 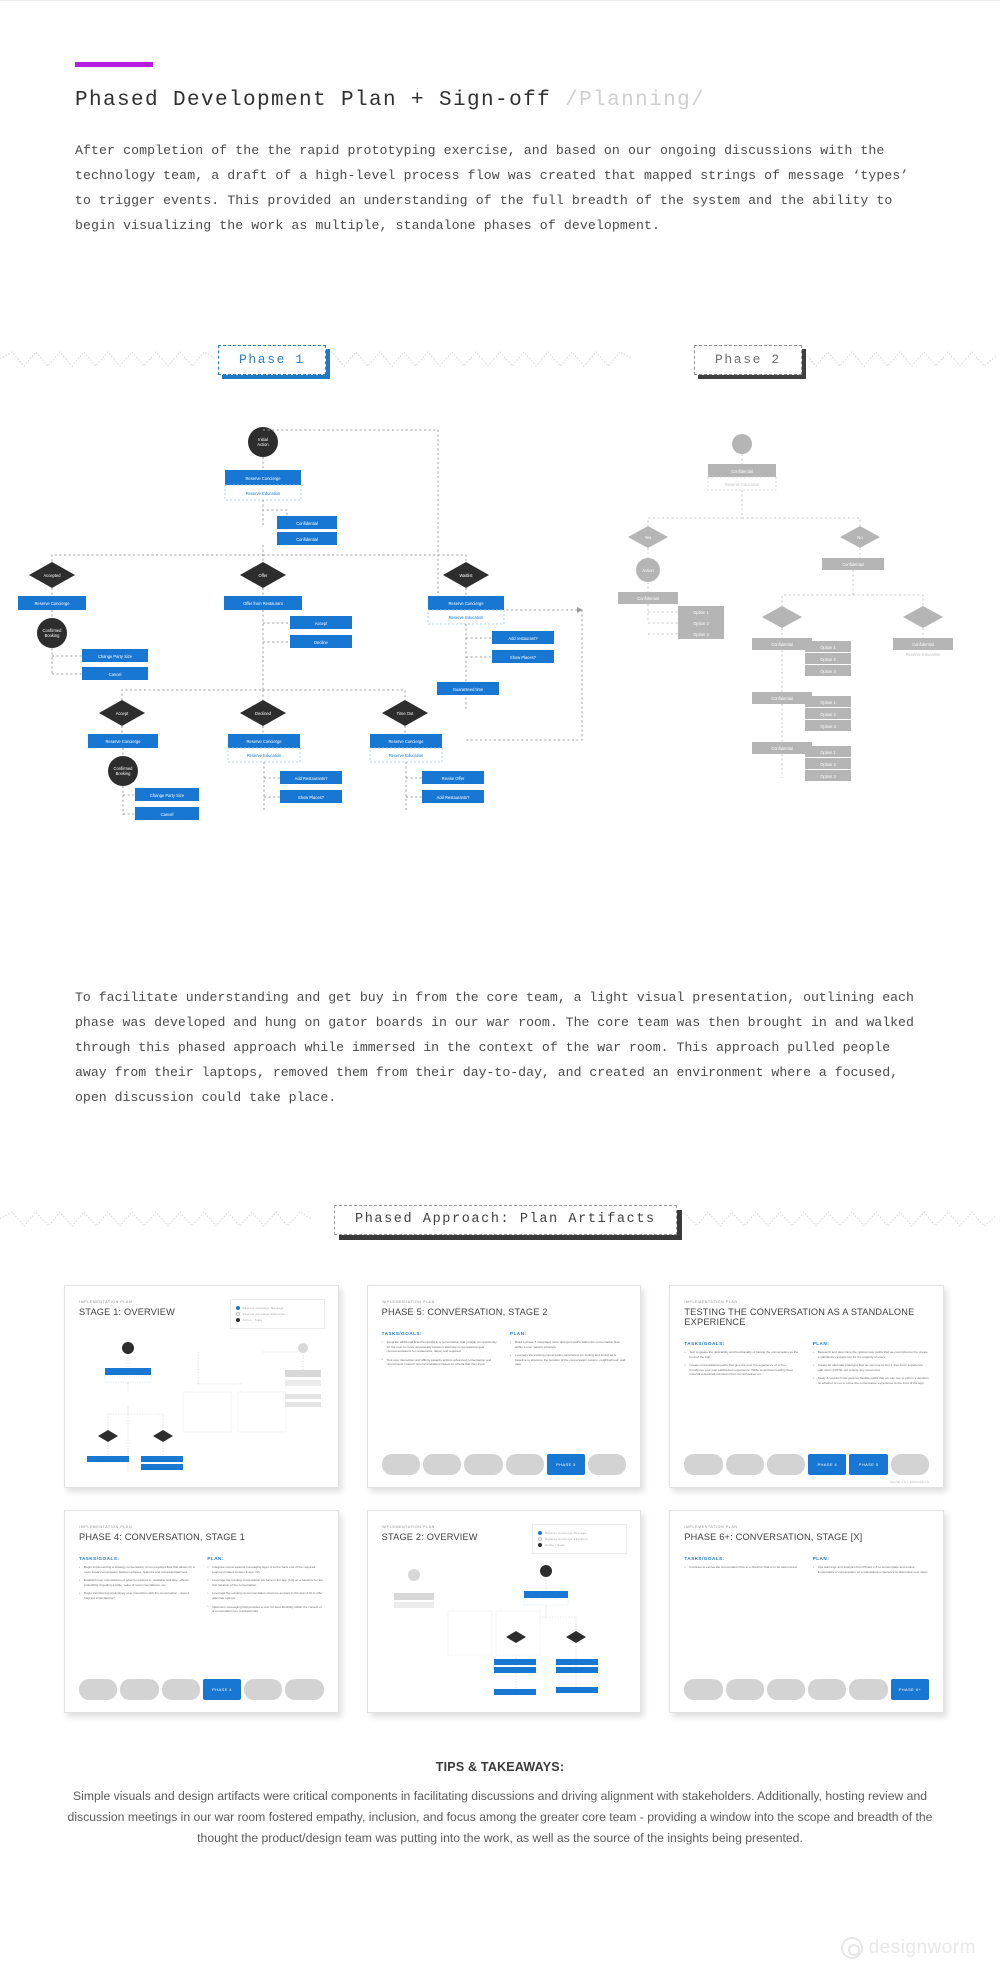 I want to click on card-phase-bar: PHASE 6+, so click(x=807, y=1689).